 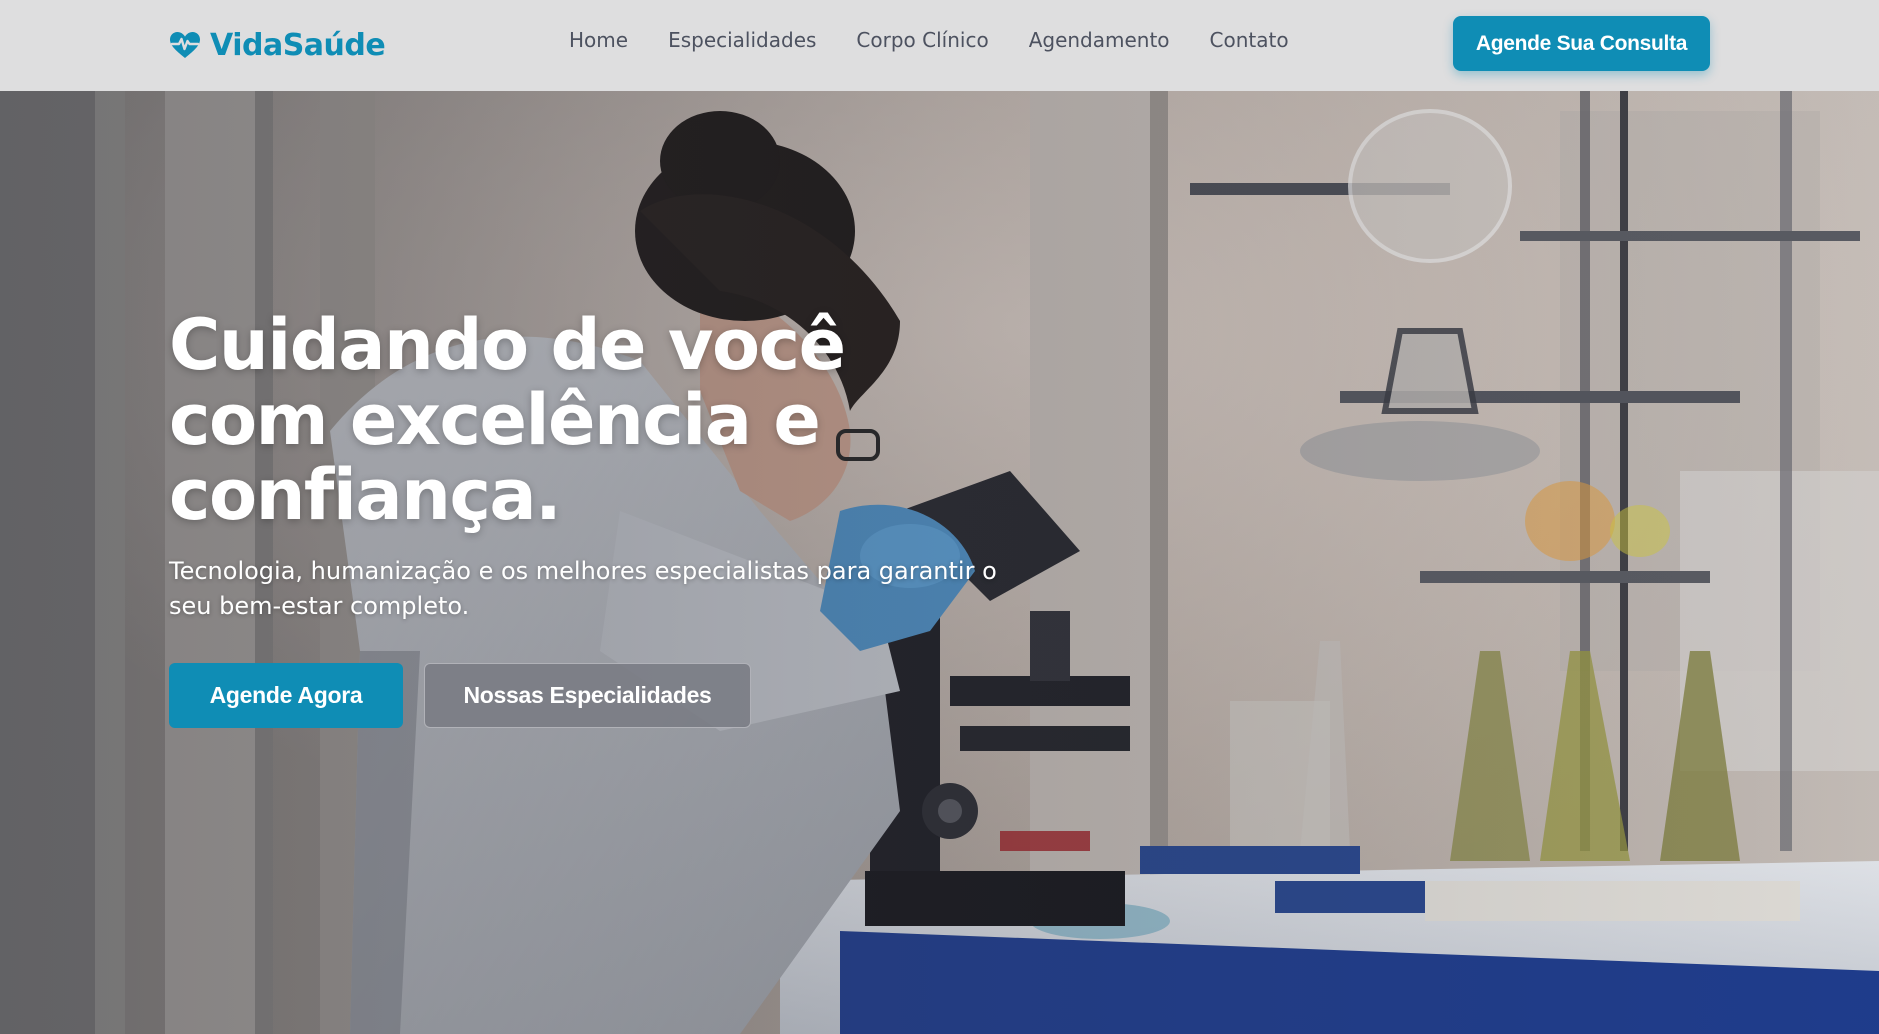 What do you see at coordinates (286, 695) in the screenshot?
I see `schedule-now-button: Agende Agora` at bounding box center [286, 695].